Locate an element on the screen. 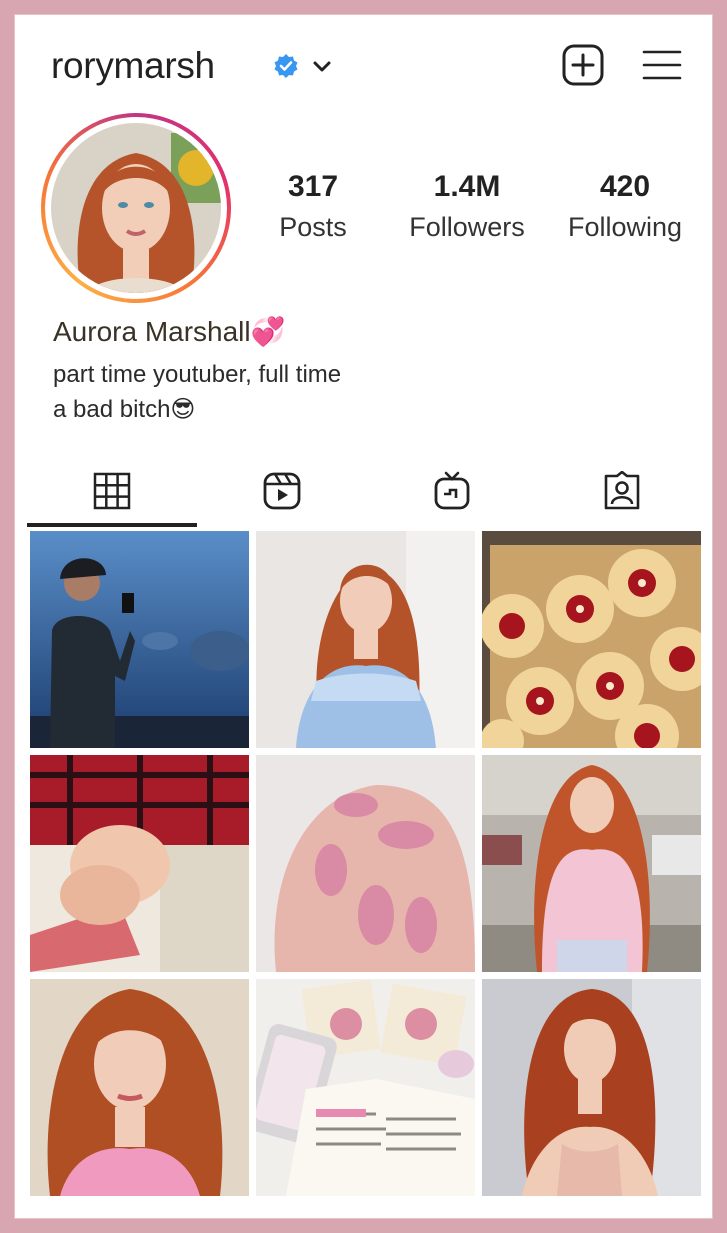  stat-followers: 1.4M Followers is located at coordinates (467, 206).